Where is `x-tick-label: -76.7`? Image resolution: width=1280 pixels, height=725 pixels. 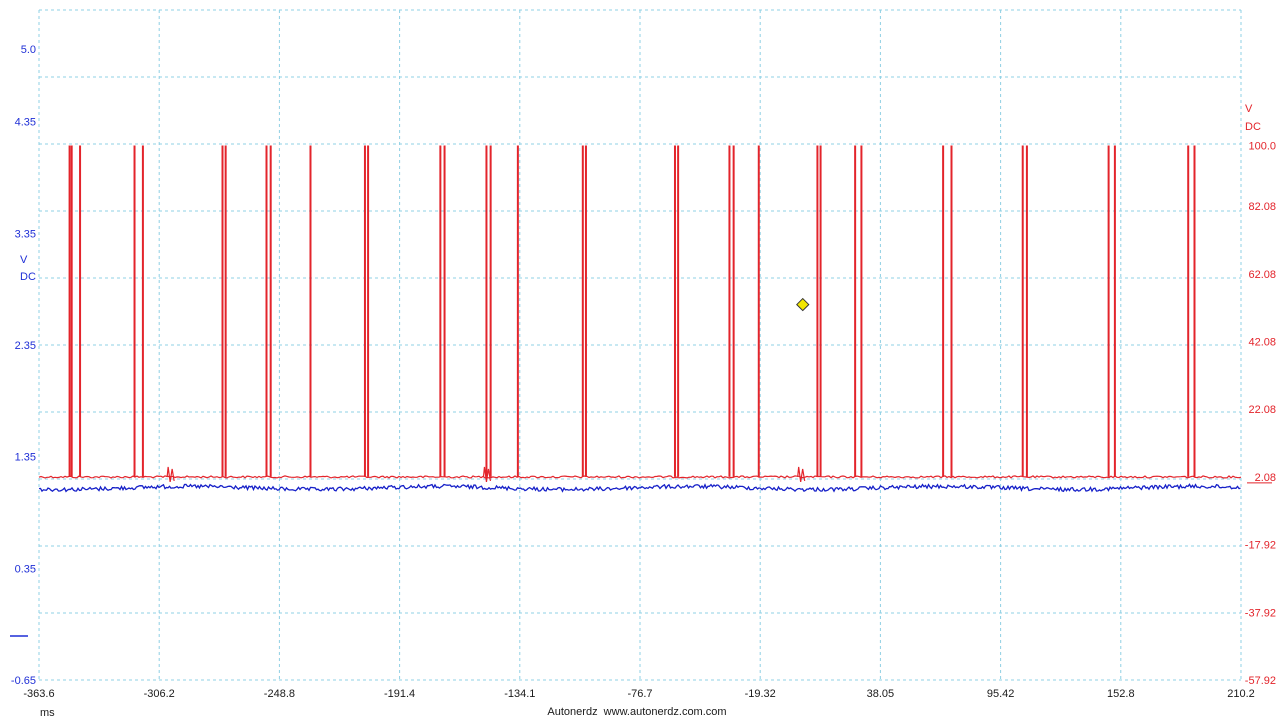 x-tick-label: -76.7 is located at coordinates (639, 694).